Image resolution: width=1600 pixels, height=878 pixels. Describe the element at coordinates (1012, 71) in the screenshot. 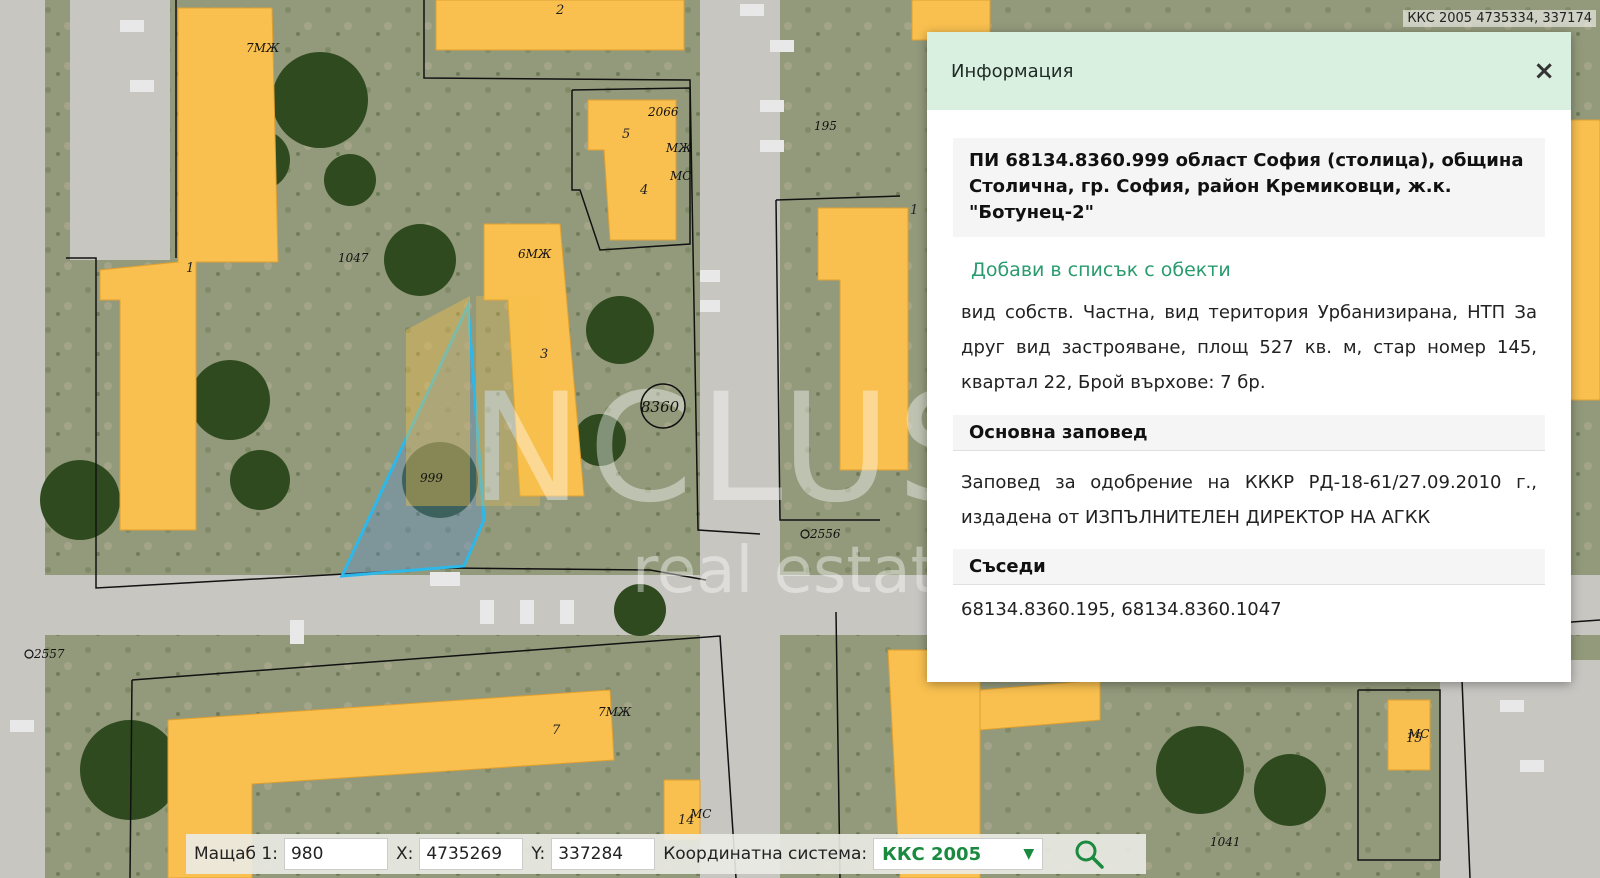

I see `info-panel-title: Информация` at that location.